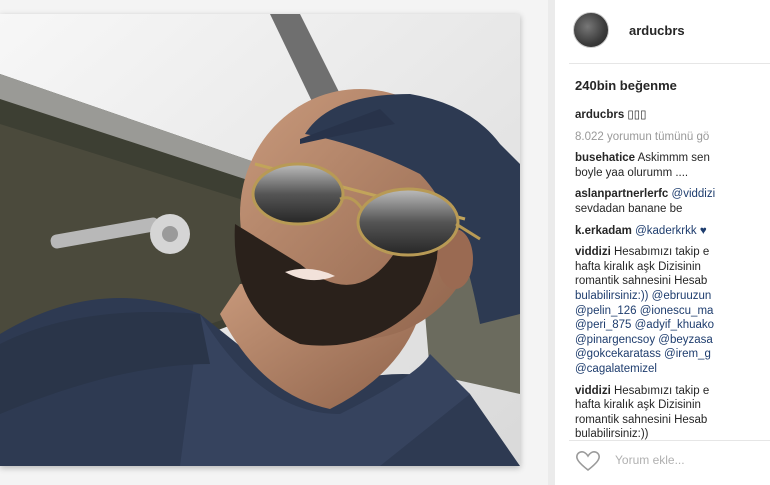  Describe the element at coordinates (588, 461) in the screenshot. I see `heart-outline-icon` at that location.